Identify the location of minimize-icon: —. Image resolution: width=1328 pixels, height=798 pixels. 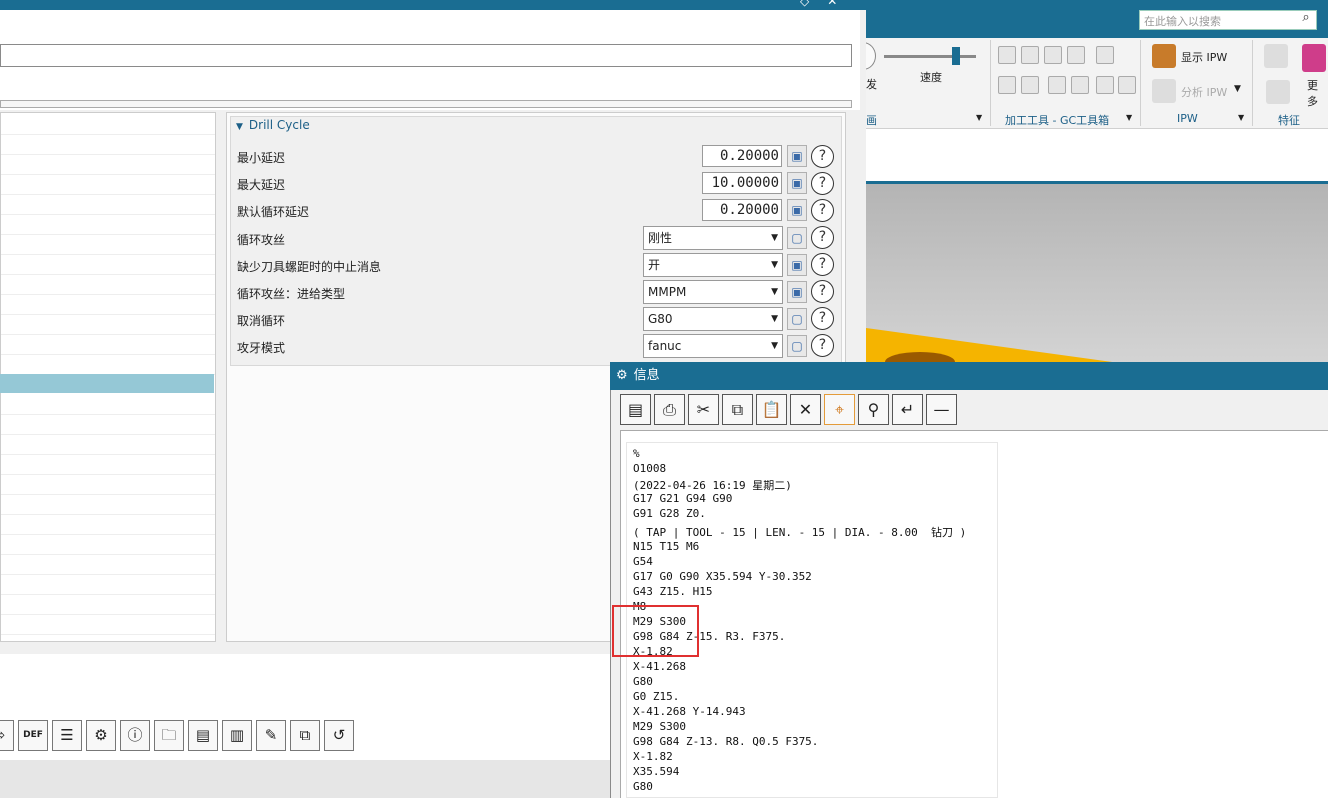
(941, 409).